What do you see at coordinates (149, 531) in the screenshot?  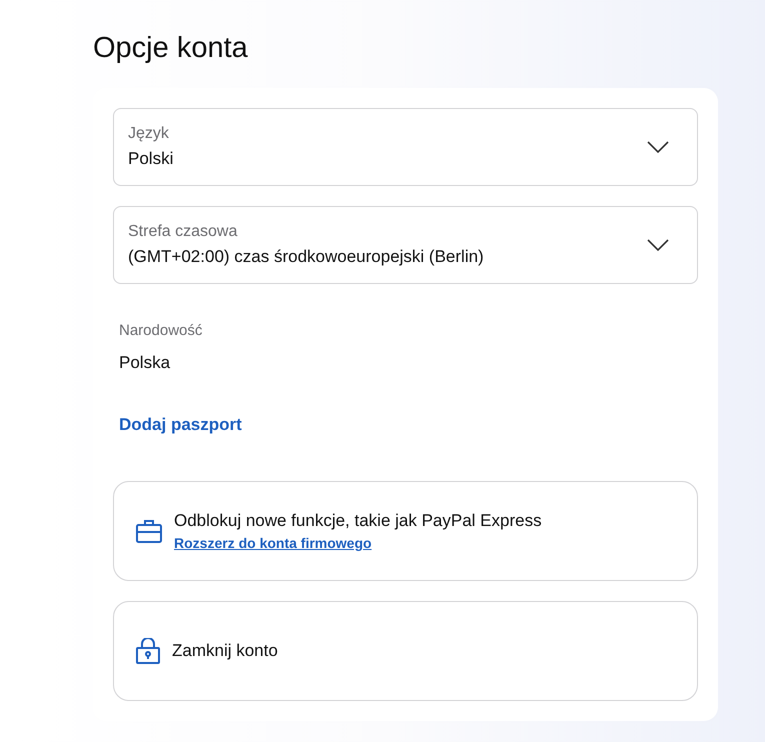 I see `briefcase-icon` at bounding box center [149, 531].